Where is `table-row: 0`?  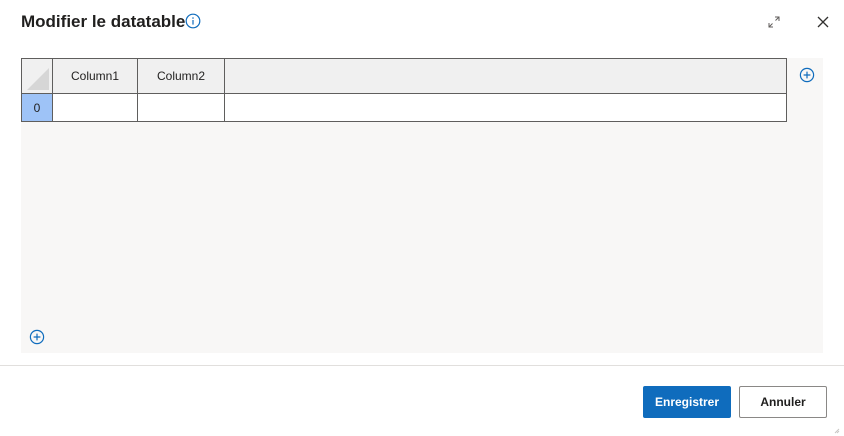
table-row: 0 is located at coordinates (404, 107).